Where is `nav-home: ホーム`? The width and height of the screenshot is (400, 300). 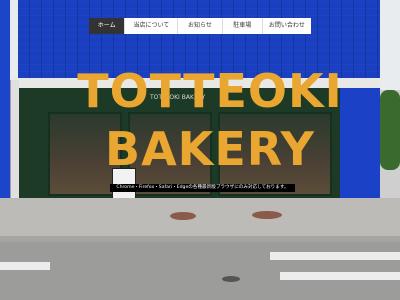
nav-home: ホーム is located at coordinates (107, 26).